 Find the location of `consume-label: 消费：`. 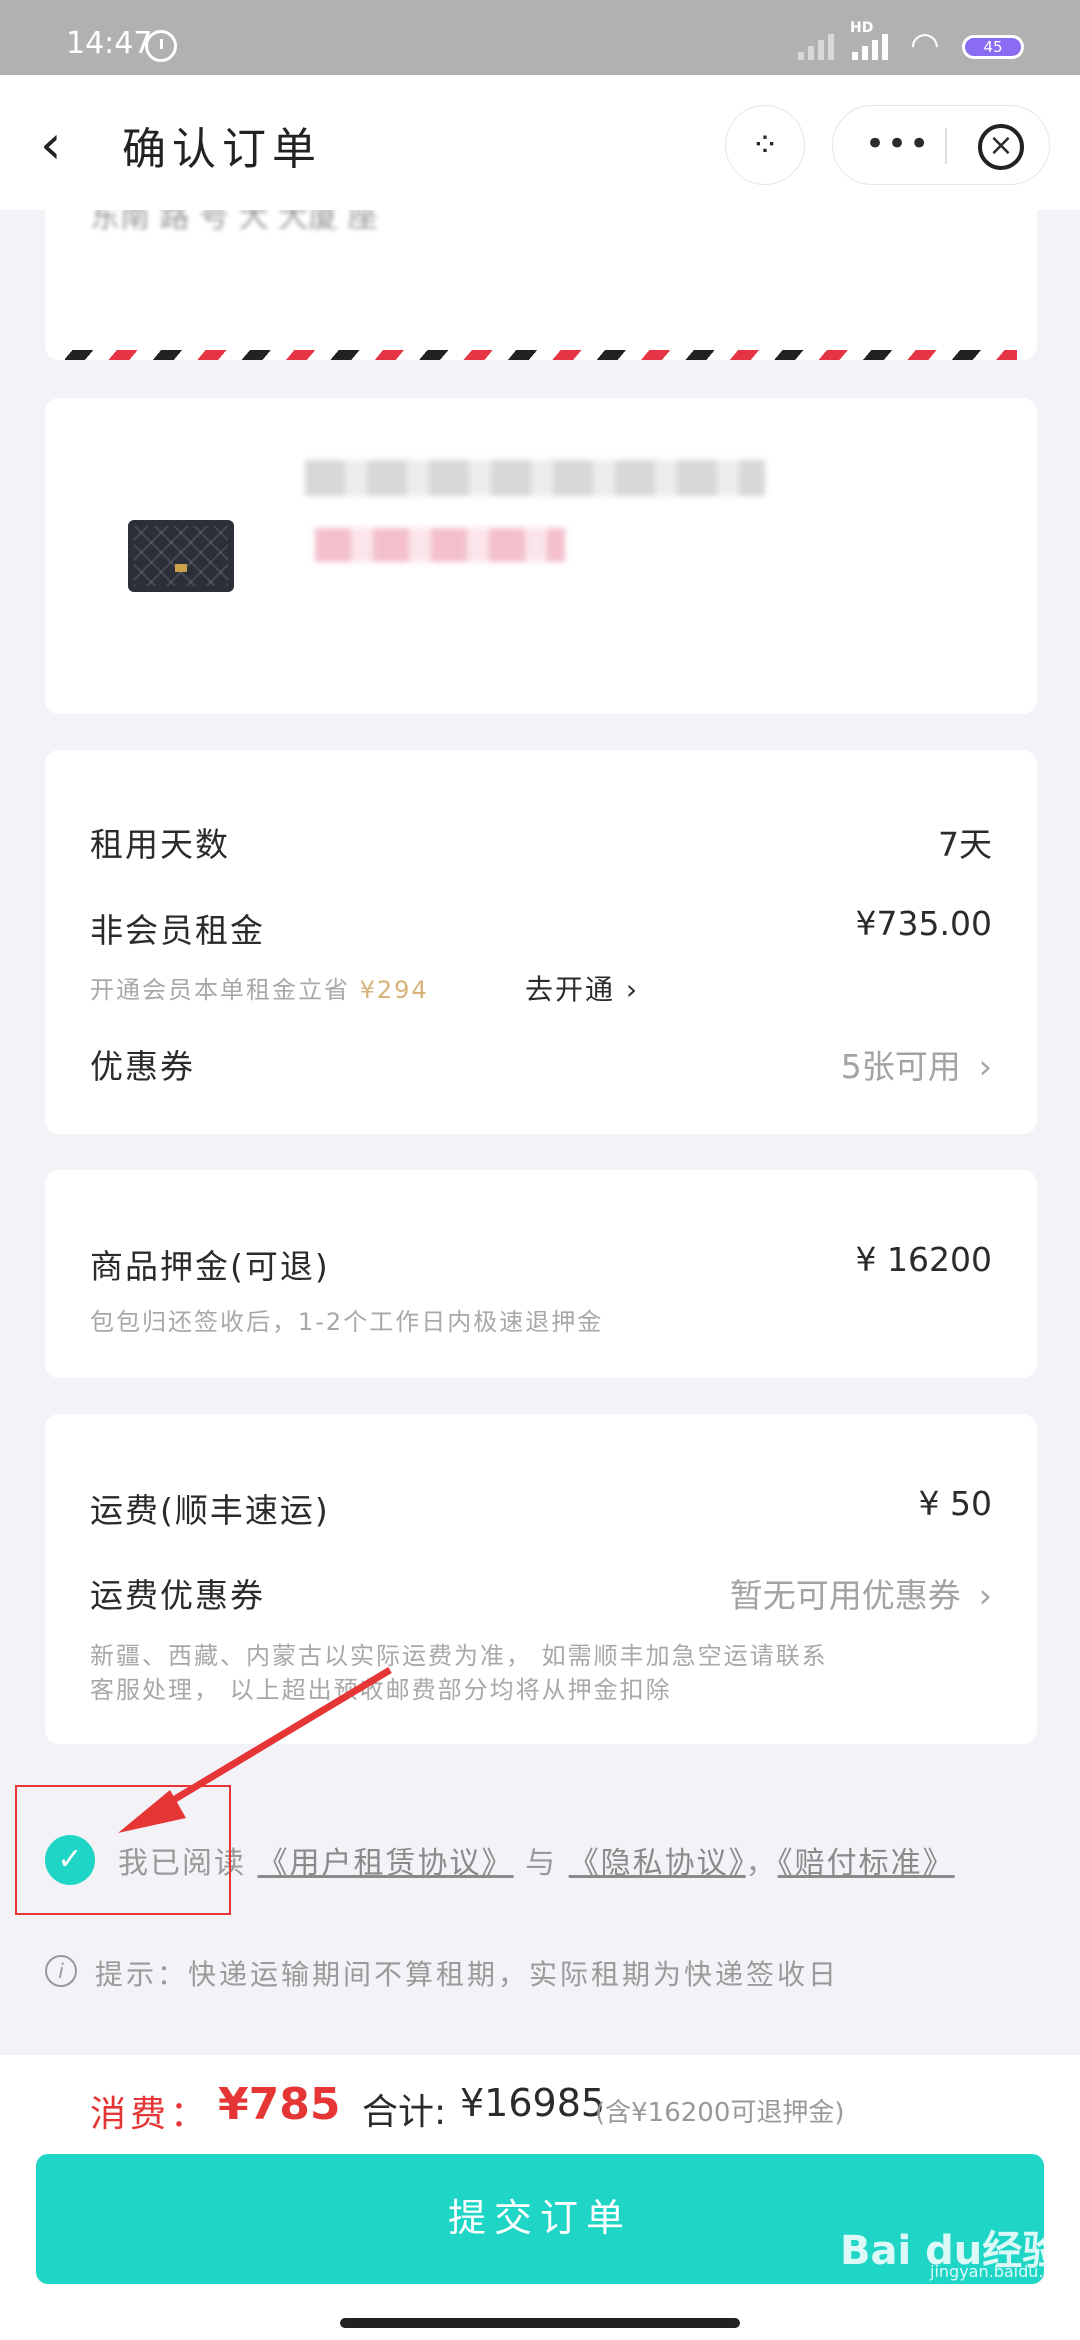

consume-label: 消费： is located at coordinates (150, 2114).